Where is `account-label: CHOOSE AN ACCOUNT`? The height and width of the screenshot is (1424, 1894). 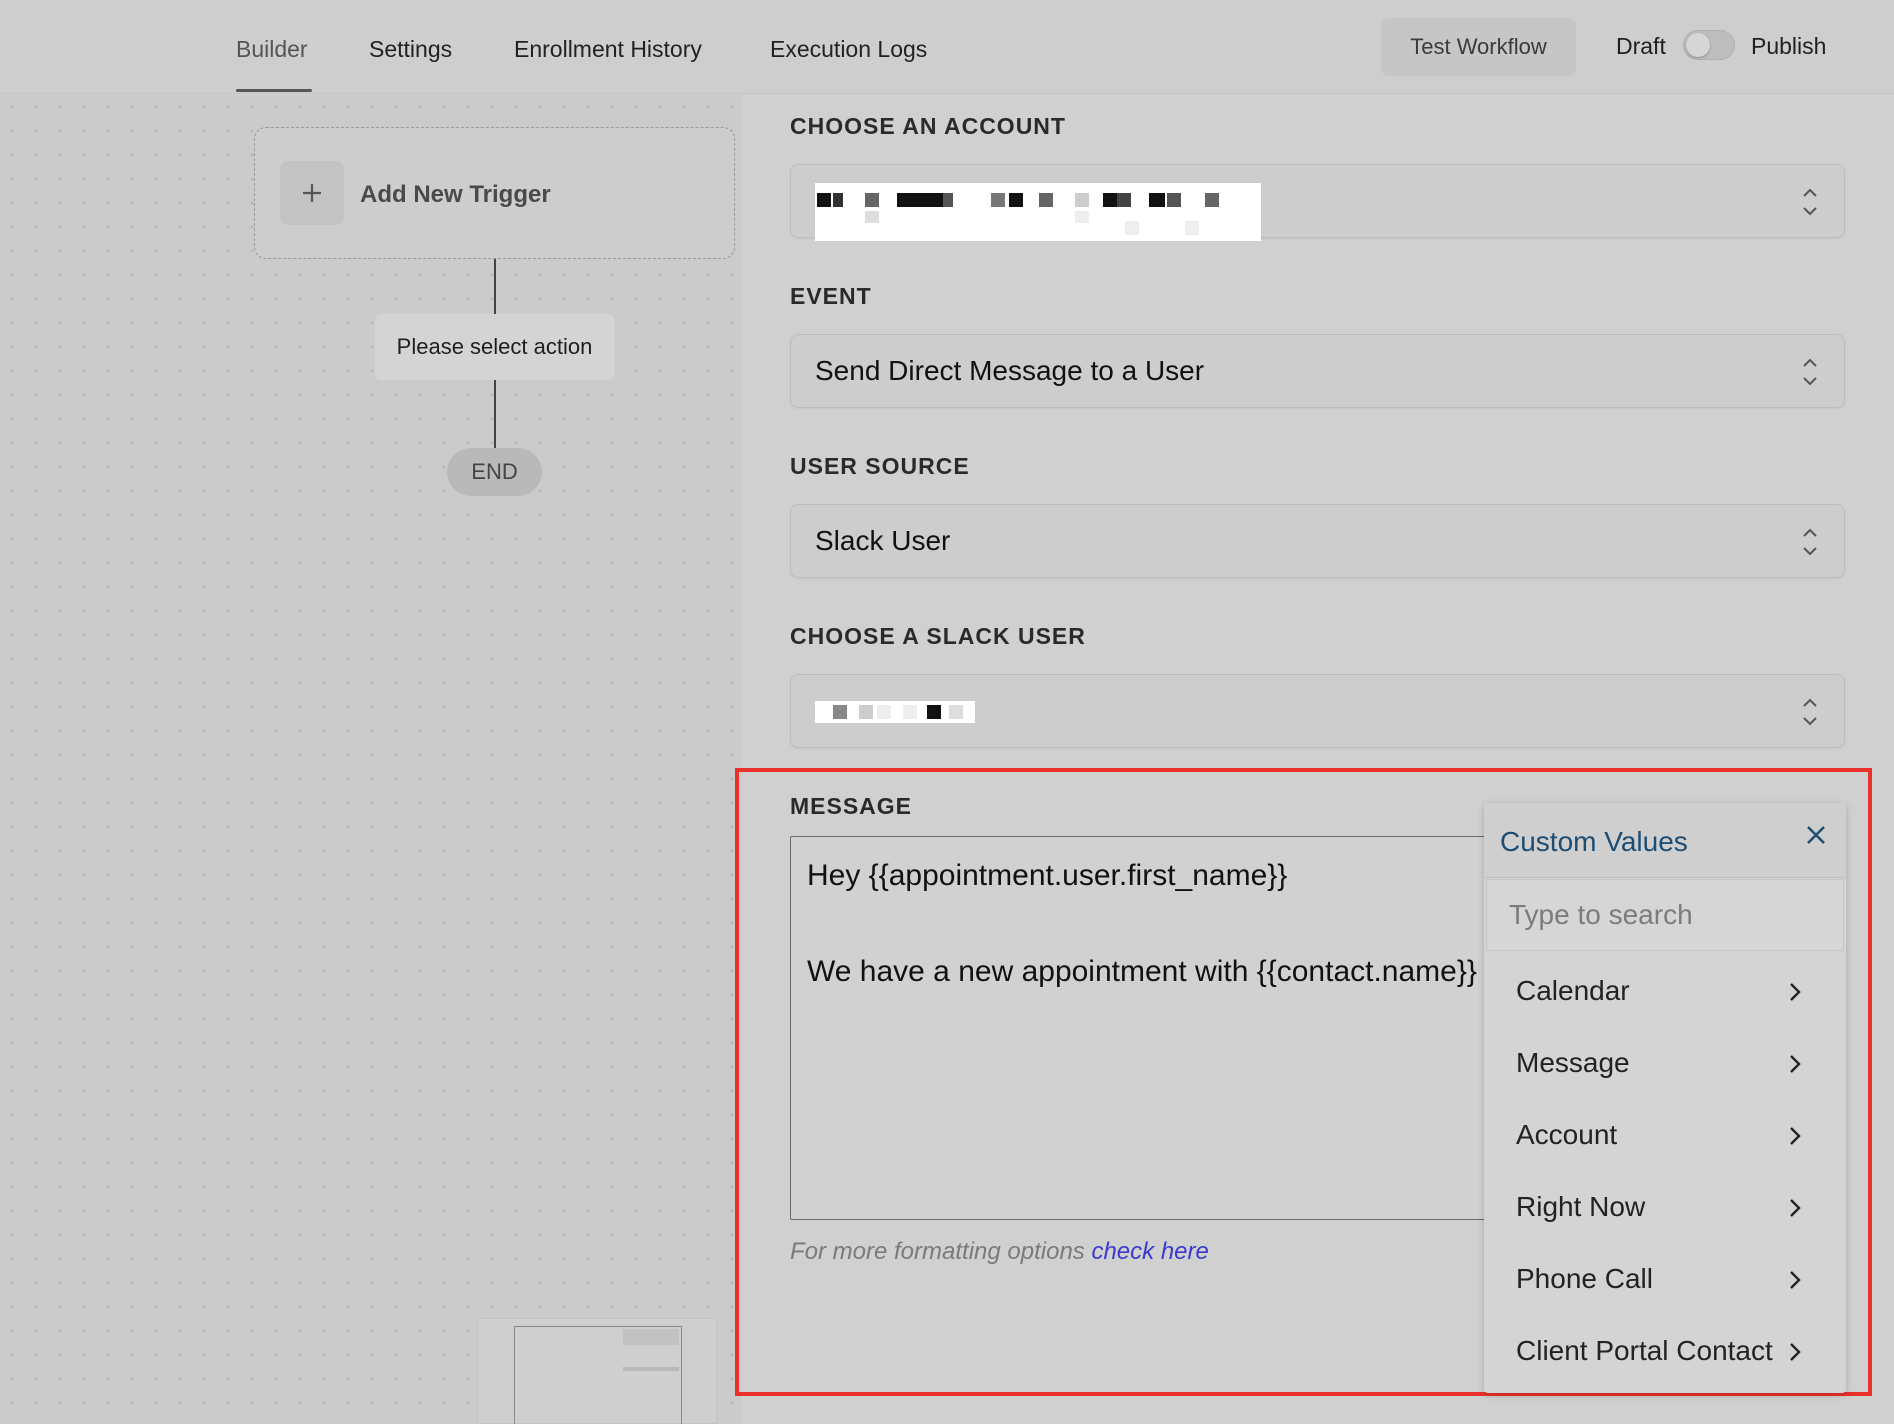
account-label: CHOOSE AN ACCOUNT is located at coordinates (928, 126).